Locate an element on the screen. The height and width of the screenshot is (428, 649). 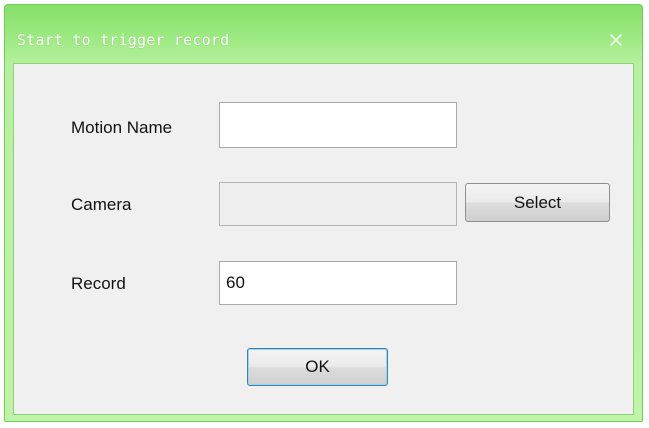
record-label: Record is located at coordinates (98, 283).